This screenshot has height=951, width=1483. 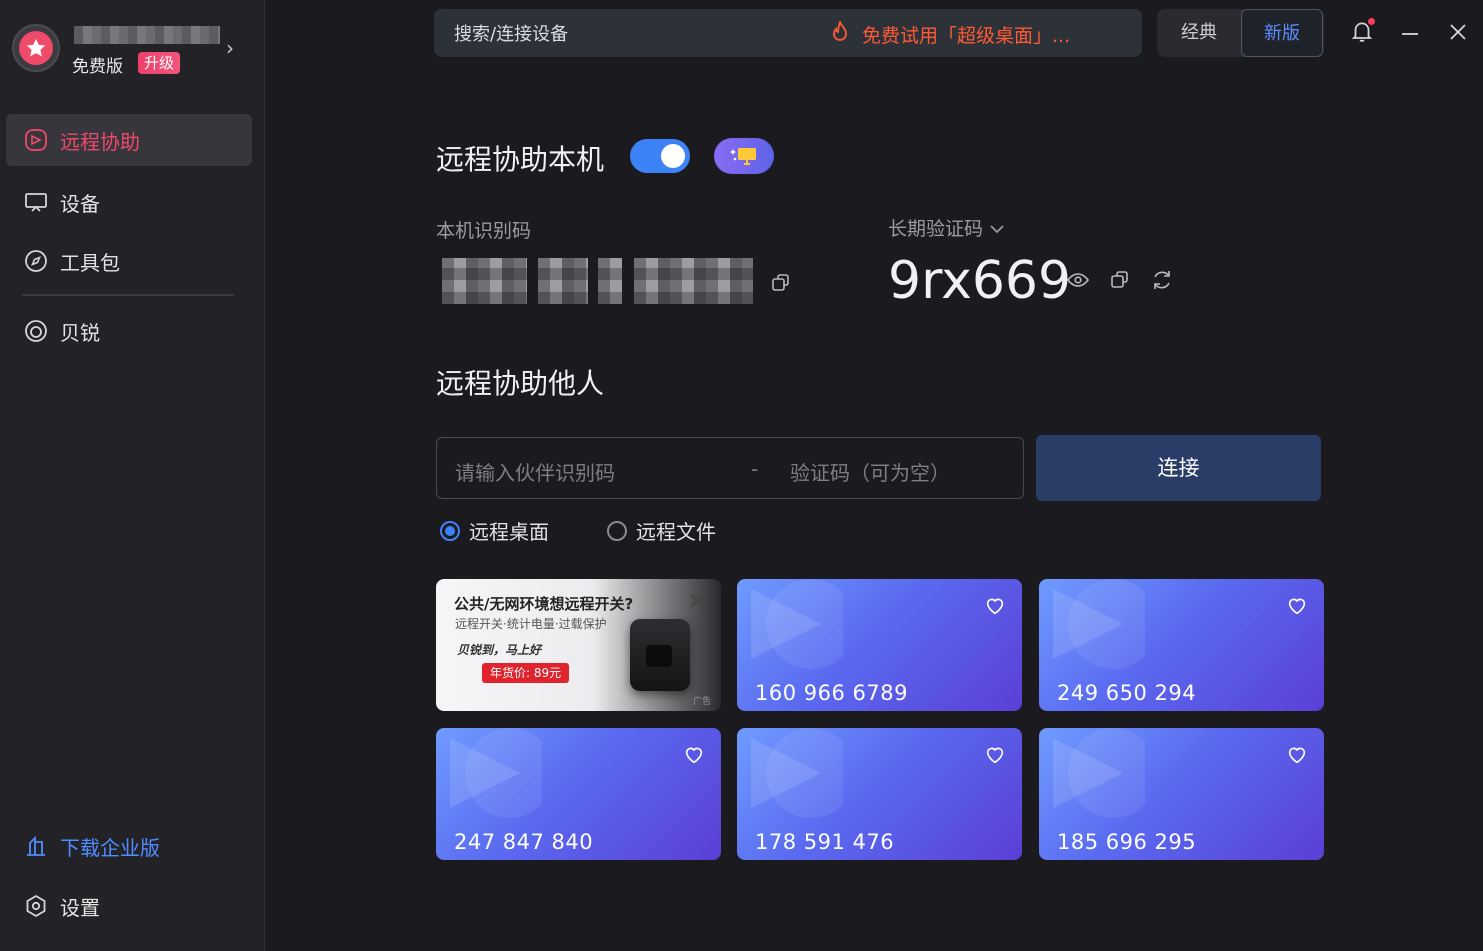 I want to click on plan-label: 免费版, so click(x=97, y=67).